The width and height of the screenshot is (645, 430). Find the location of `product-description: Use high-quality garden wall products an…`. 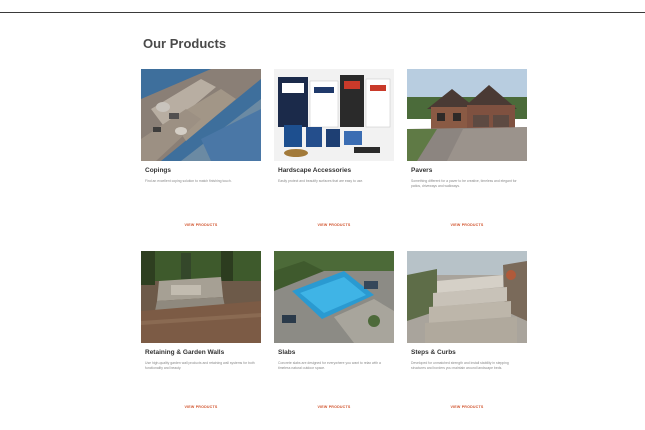

product-description: Use high-quality garden wall products an… is located at coordinates (200, 365).